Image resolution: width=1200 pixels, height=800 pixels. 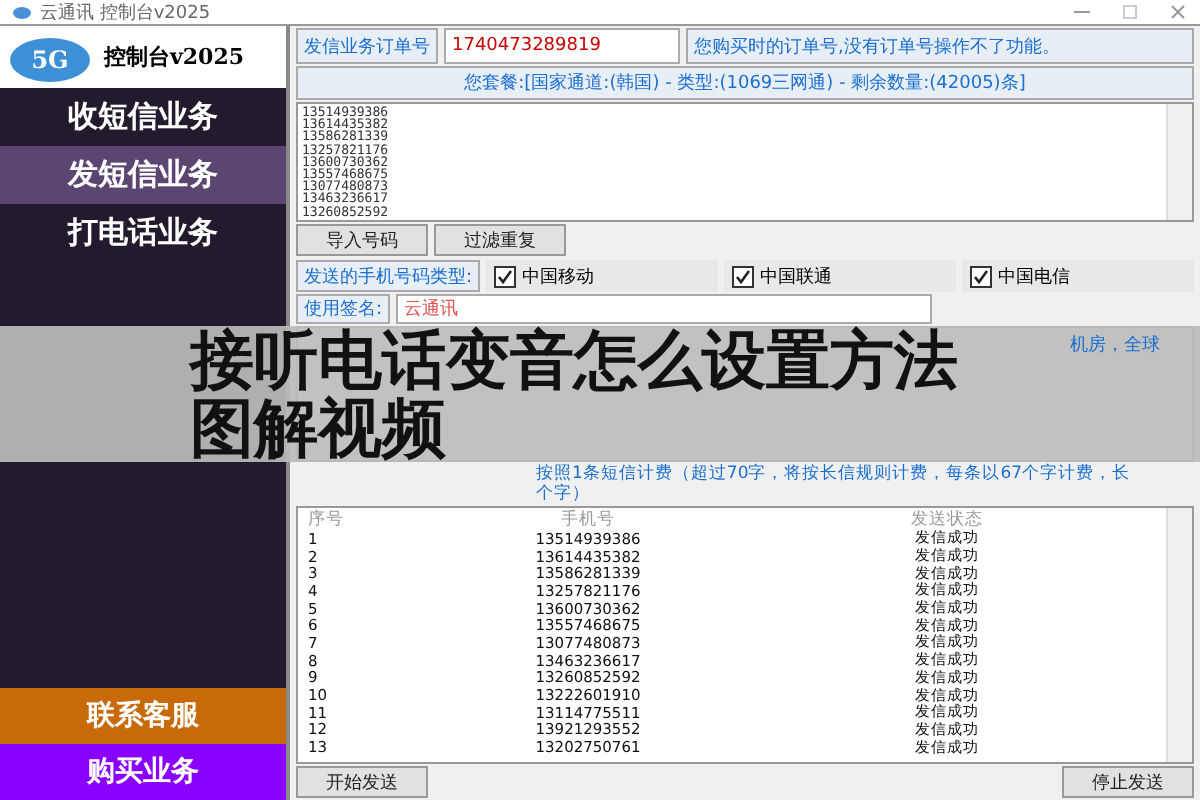 I want to click on column-header: 手机号, so click(x=588, y=519).